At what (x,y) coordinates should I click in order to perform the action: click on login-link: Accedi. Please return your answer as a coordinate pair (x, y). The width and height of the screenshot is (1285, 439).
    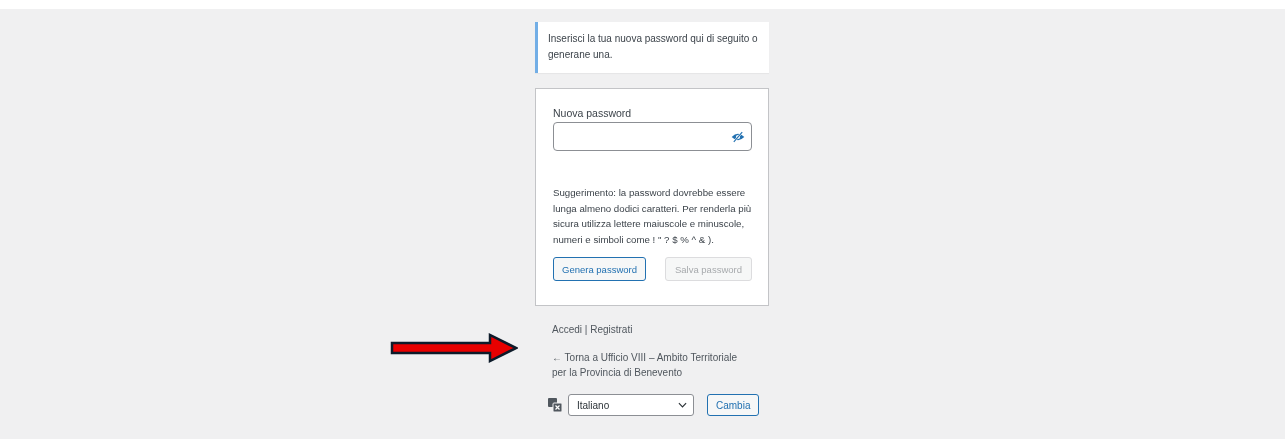
    Looking at the image, I should click on (567, 329).